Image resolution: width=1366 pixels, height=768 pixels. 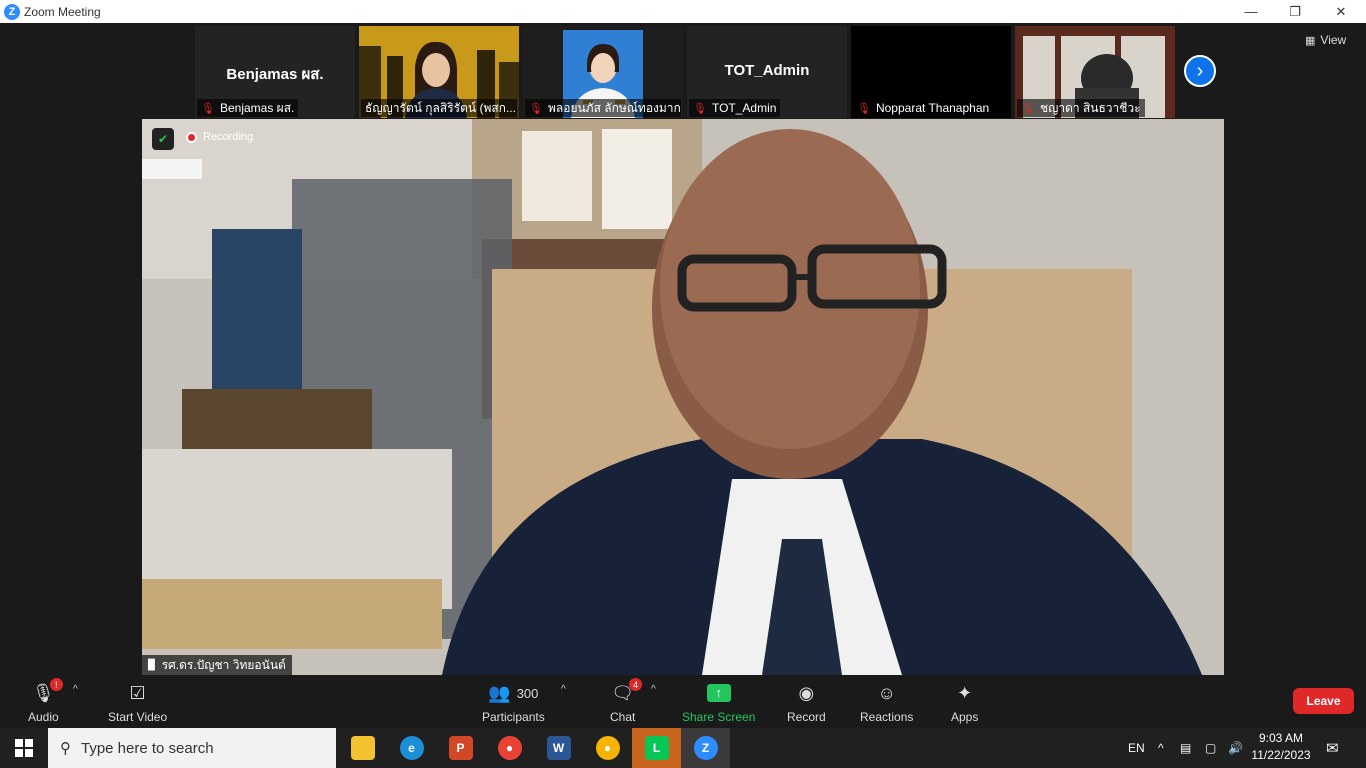 What do you see at coordinates (932, 108) in the screenshot?
I see `participant-name: Nopparat Thanaphan` at bounding box center [932, 108].